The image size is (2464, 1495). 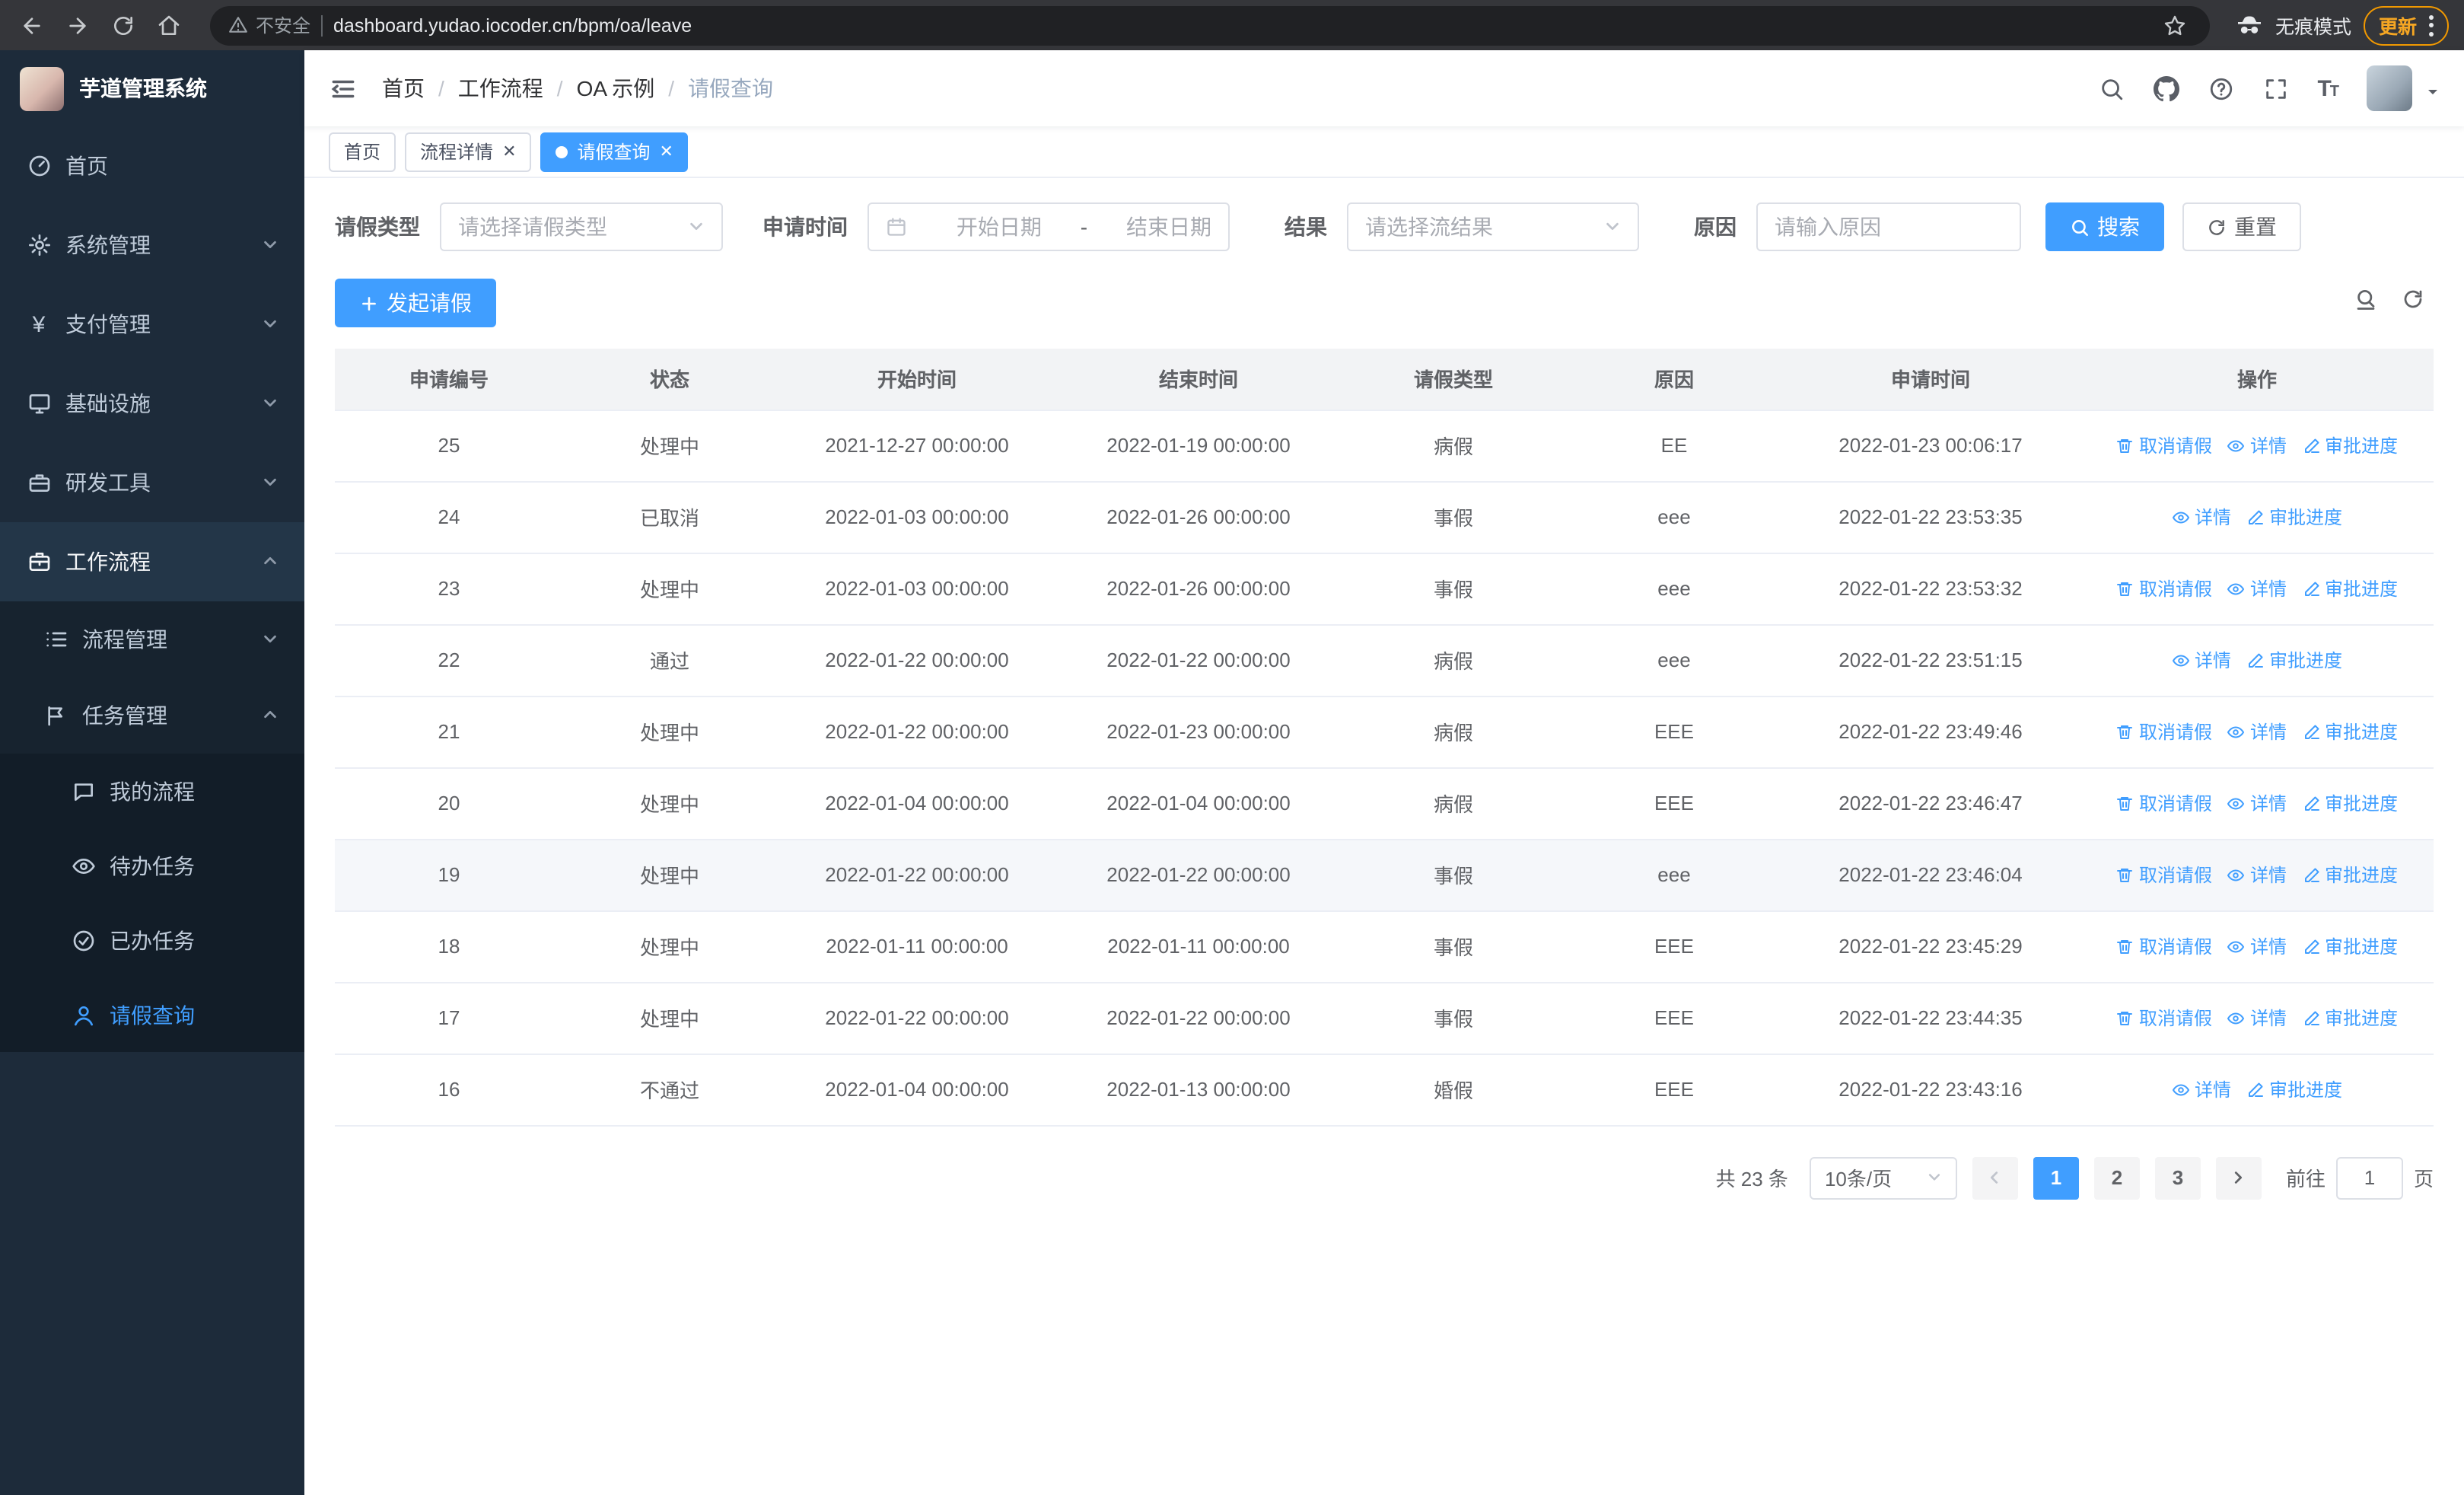 I want to click on tab-home: 首页, so click(x=362, y=151).